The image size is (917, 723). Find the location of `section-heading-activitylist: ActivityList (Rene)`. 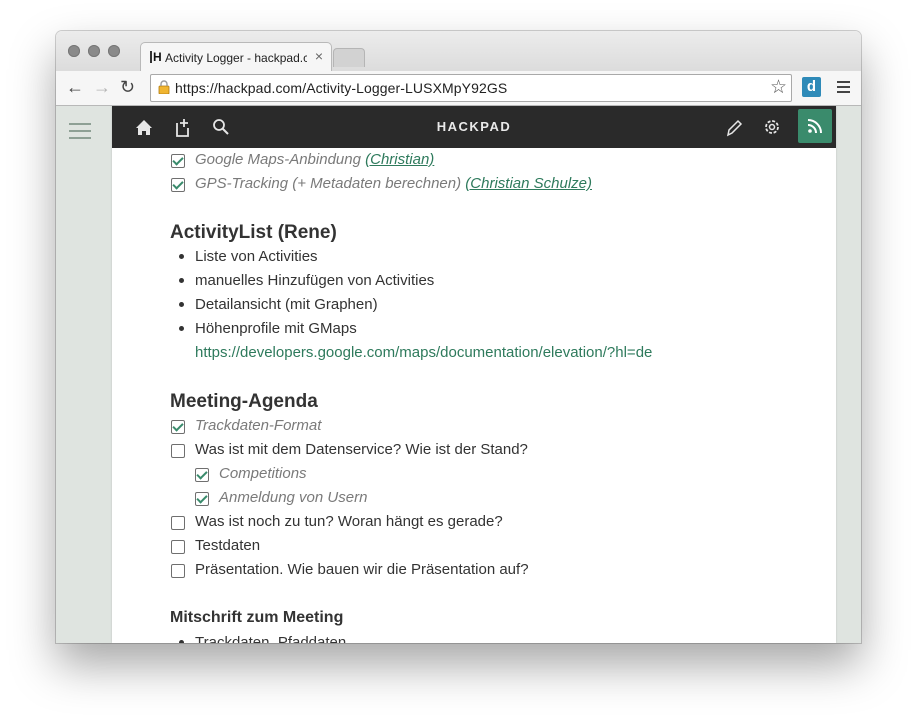

section-heading-activitylist: ActivityList (Rene) is located at coordinates (253, 232).